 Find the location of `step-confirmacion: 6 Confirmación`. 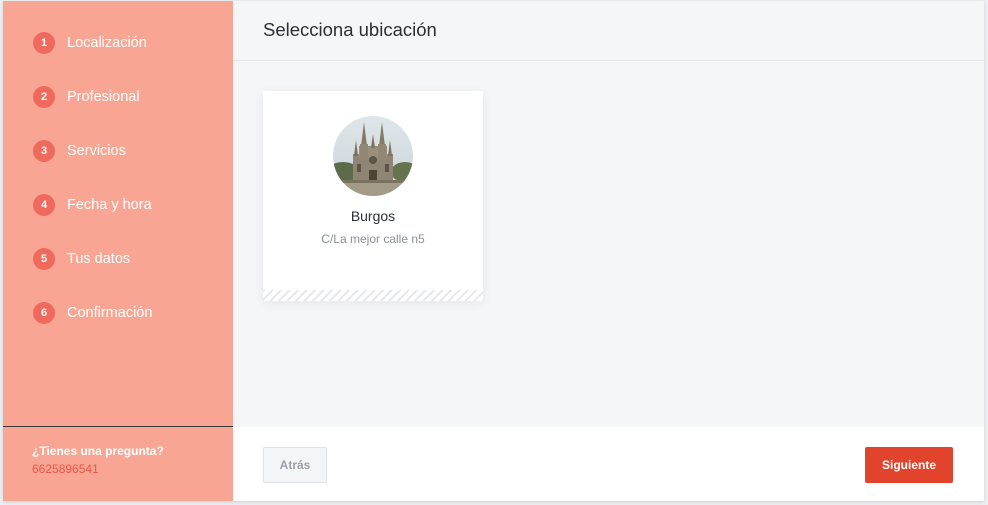

step-confirmacion: 6 Confirmación is located at coordinates (92, 313).